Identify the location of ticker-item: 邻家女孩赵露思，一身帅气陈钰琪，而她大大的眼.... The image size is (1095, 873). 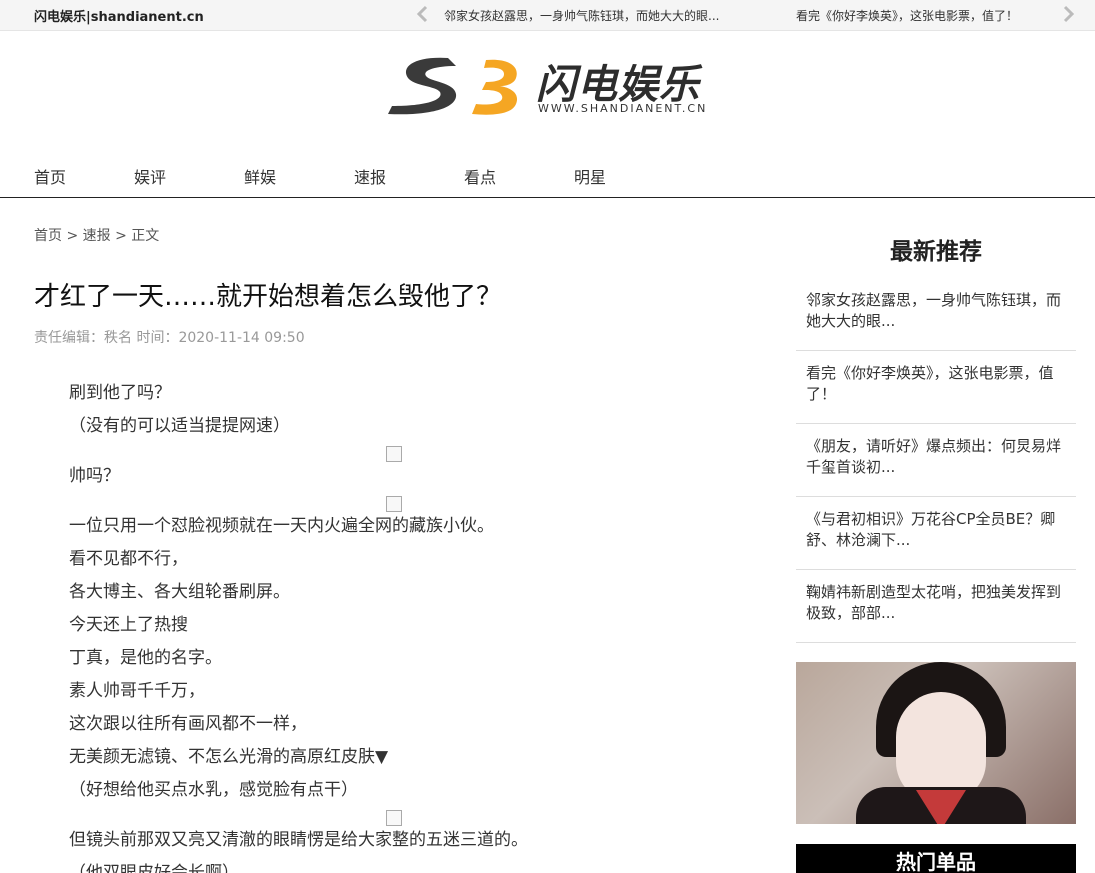
(581, 15).